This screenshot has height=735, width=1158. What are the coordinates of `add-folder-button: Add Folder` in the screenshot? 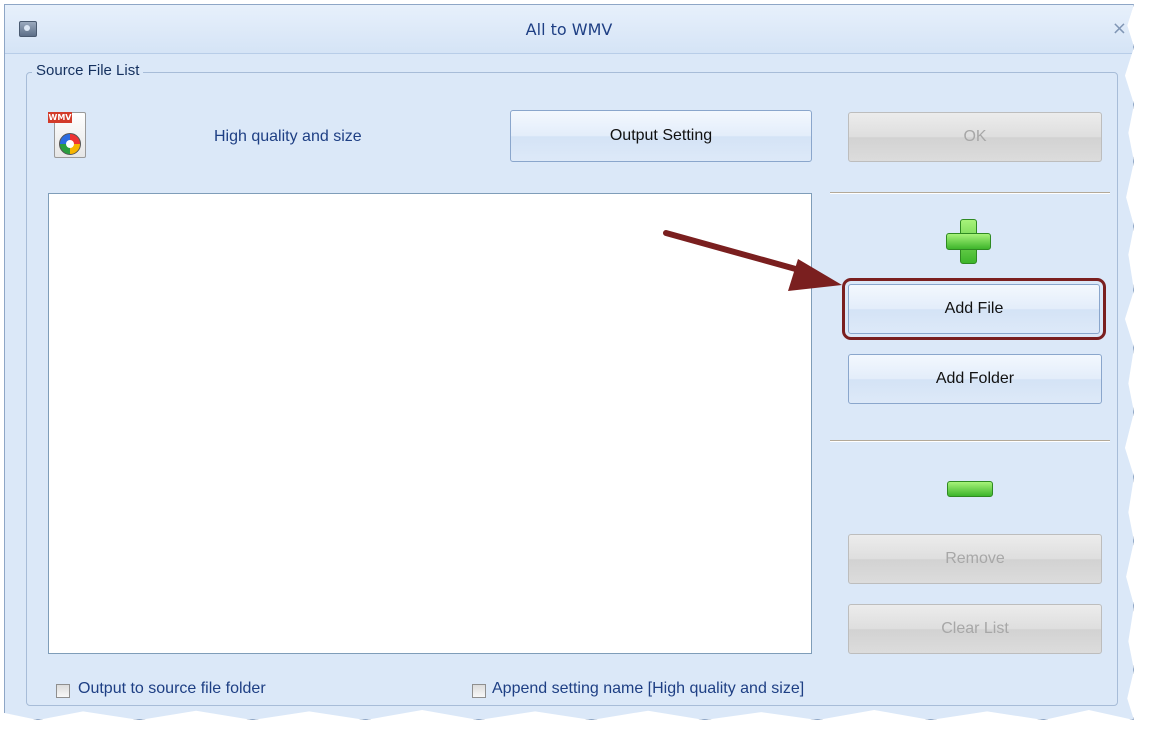 It's located at (975, 379).